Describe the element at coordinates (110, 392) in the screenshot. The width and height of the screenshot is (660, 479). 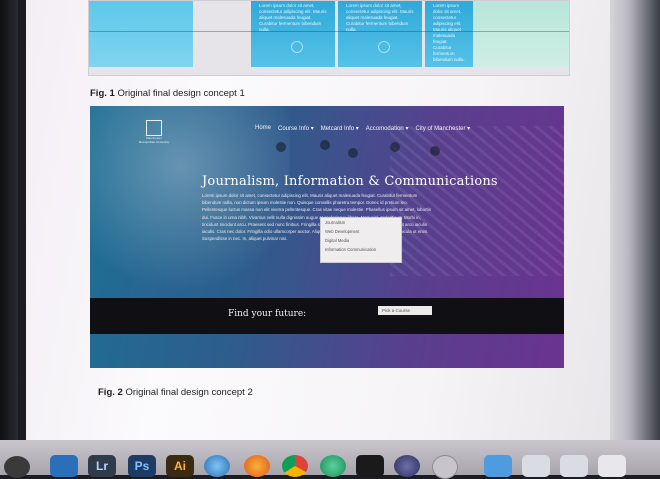
I see `figure-2-caption-label: Fig. 2` at that location.